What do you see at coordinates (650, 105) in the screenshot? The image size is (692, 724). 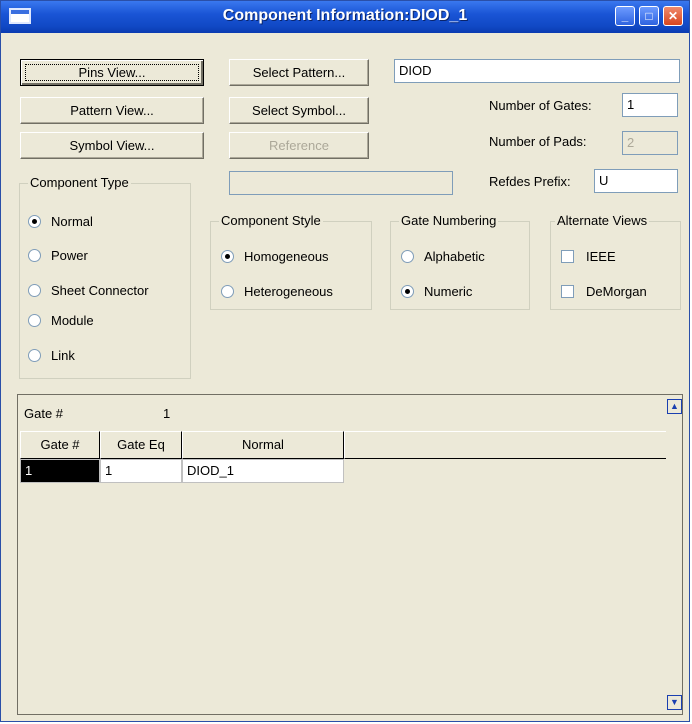 I see `number-of-gates-field: 1` at bounding box center [650, 105].